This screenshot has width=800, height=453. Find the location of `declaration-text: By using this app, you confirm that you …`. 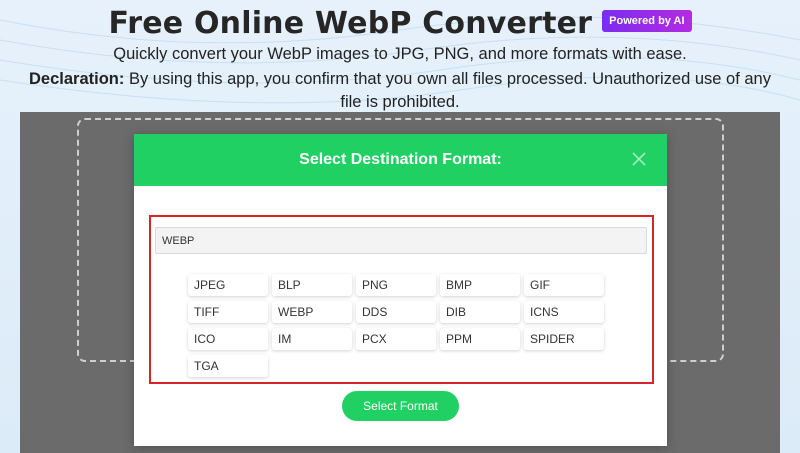

declaration-text: By using this app, you confirm that you … is located at coordinates (447, 90).